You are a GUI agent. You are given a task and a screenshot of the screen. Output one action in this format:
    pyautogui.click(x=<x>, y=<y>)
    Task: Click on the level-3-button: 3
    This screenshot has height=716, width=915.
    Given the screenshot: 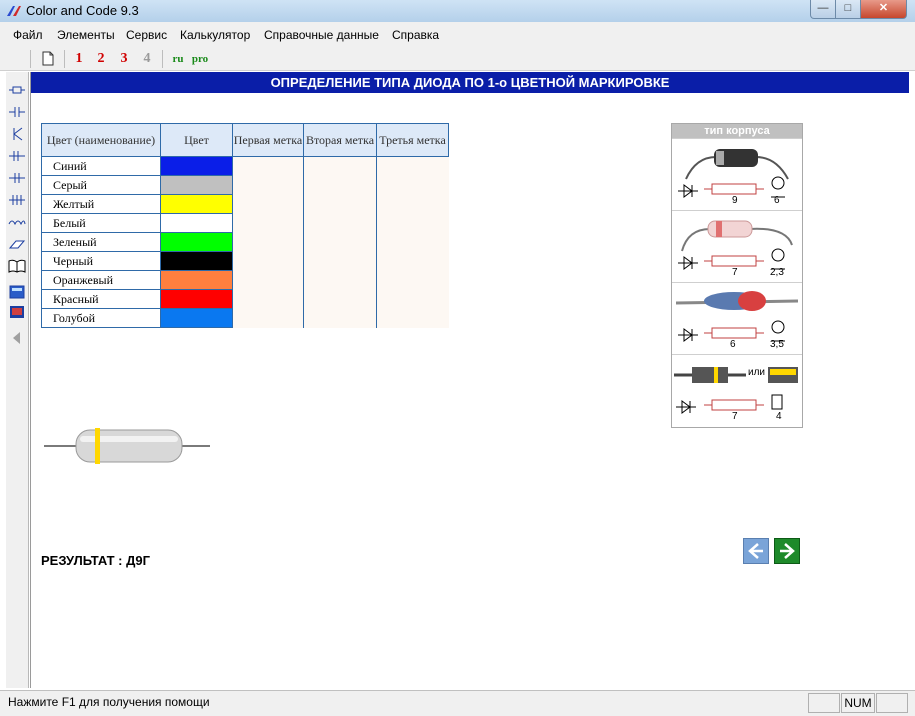 What is the action you would take?
    pyautogui.click(x=124, y=59)
    